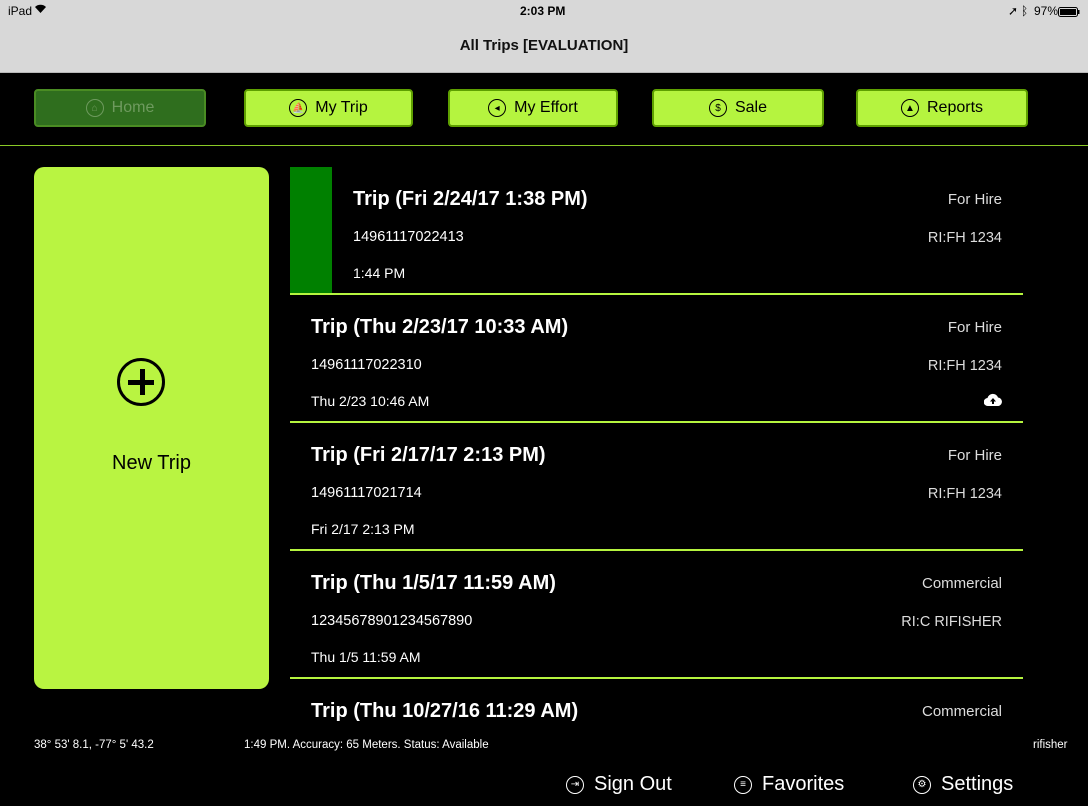 Image resolution: width=1088 pixels, height=806 pixels. I want to click on my-effort-button-label: My Effort, so click(546, 107).